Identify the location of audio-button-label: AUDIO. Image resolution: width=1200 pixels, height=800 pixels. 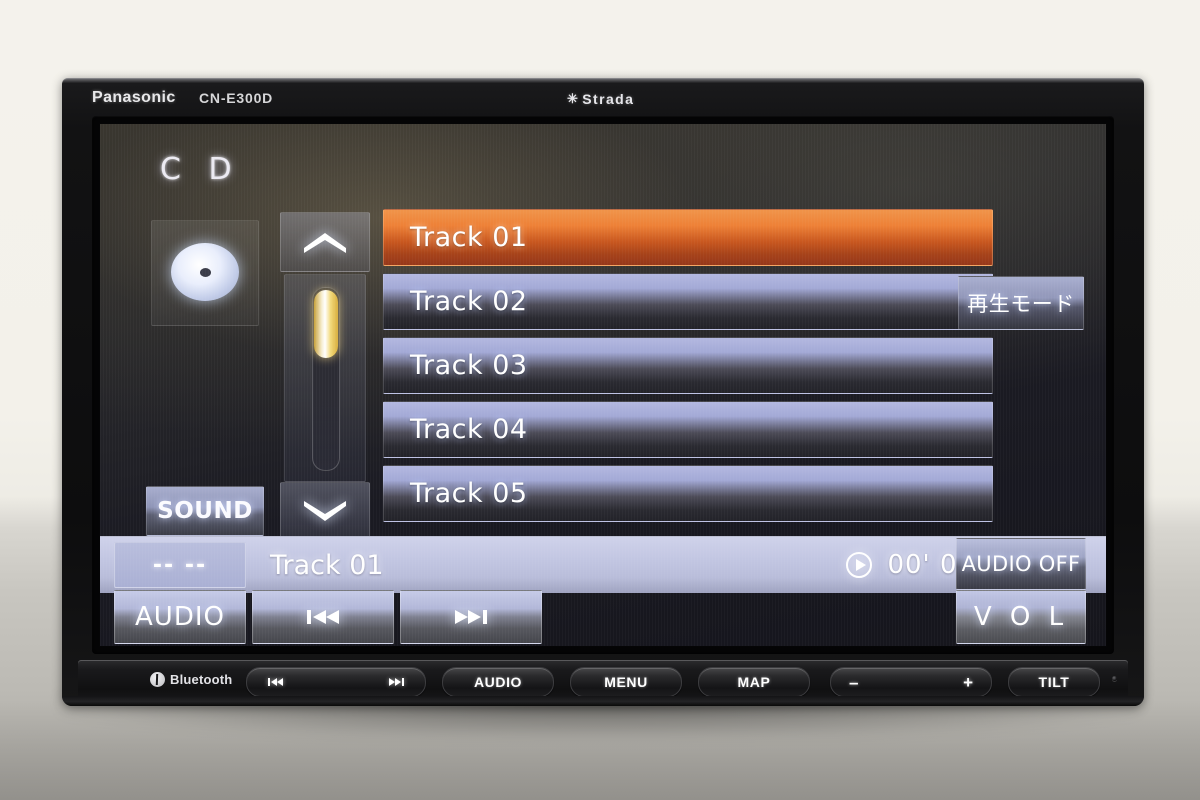
(180, 617).